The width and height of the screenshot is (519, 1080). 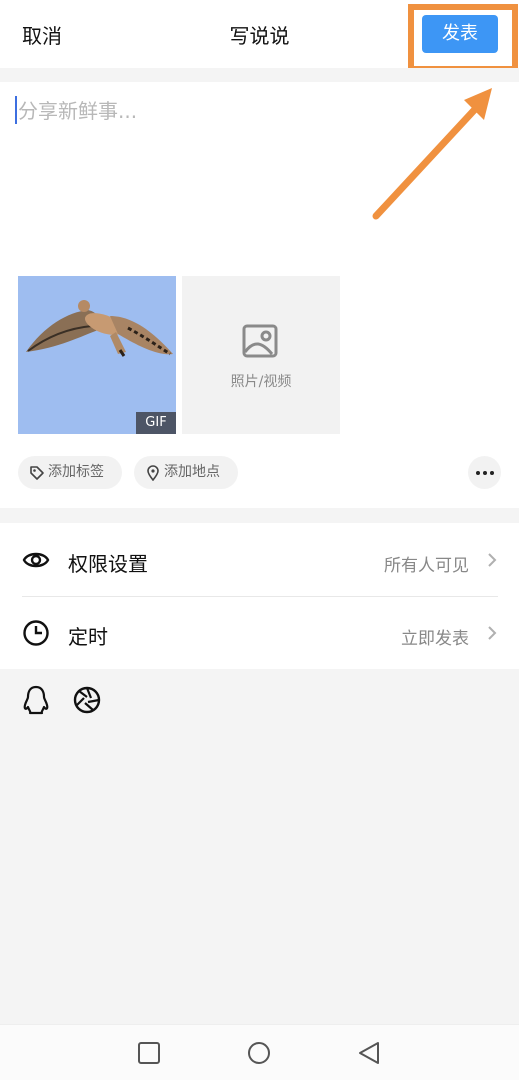 I want to click on add-media-label: 照片/视频, so click(x=261, y=382).